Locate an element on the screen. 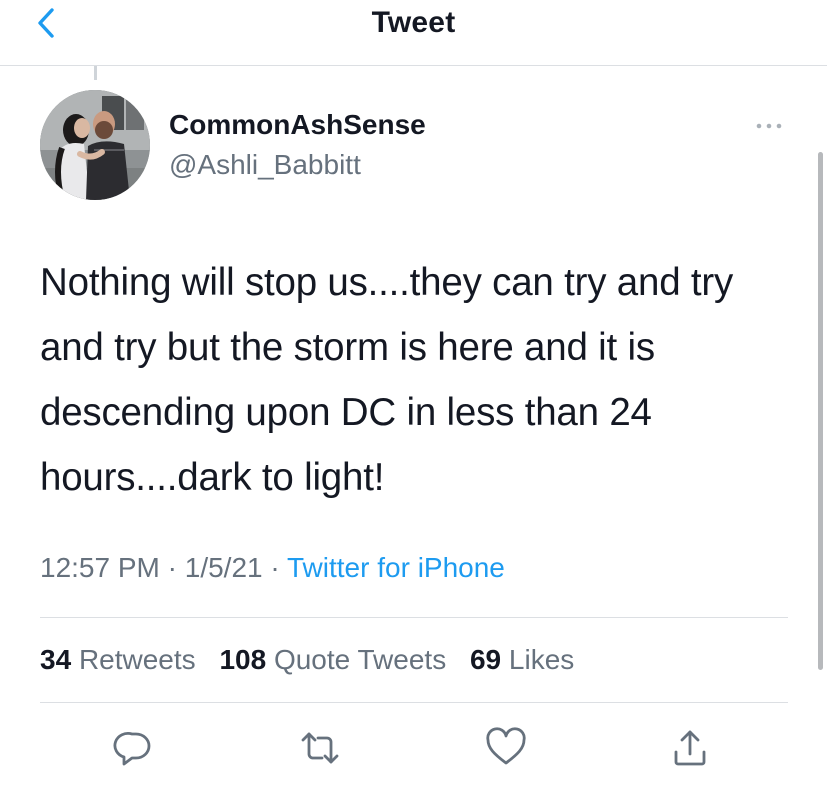  share-icon is located at coordinates (690, 748).